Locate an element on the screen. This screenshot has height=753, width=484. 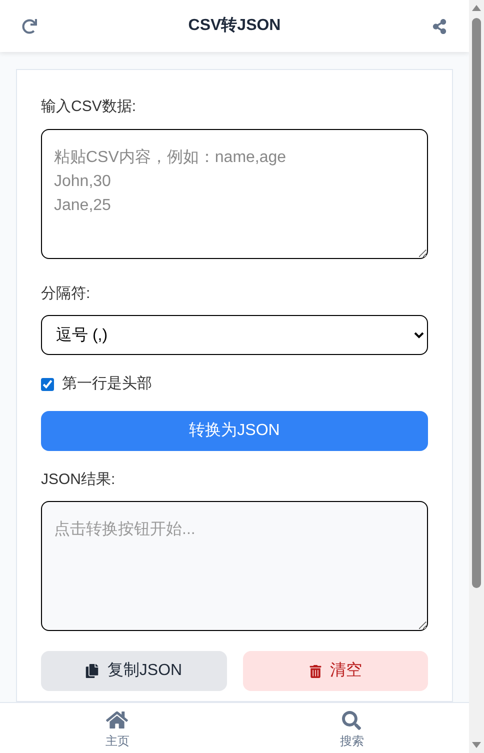
input-label: 输入CSV数据: is located at coordinates (89, 107).